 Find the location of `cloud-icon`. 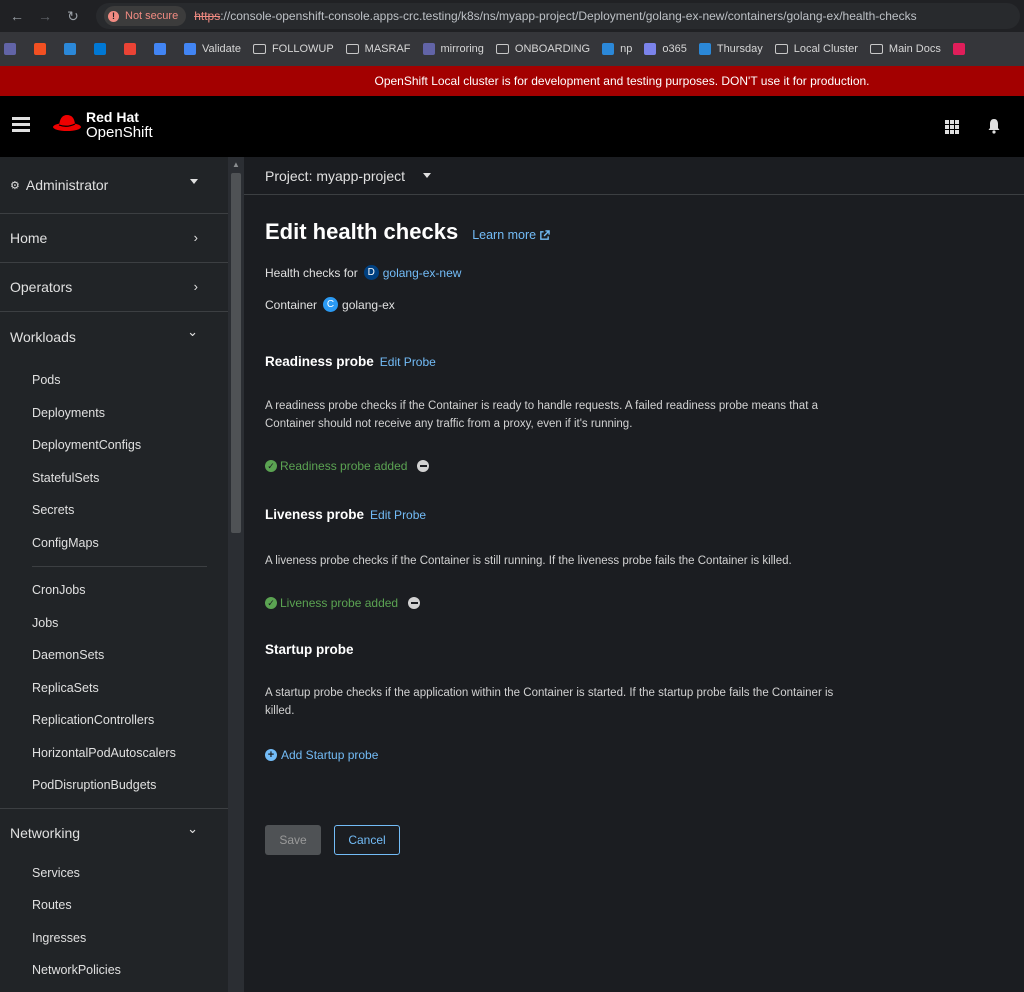

cloud-icon is located at coordinates (704, 49).